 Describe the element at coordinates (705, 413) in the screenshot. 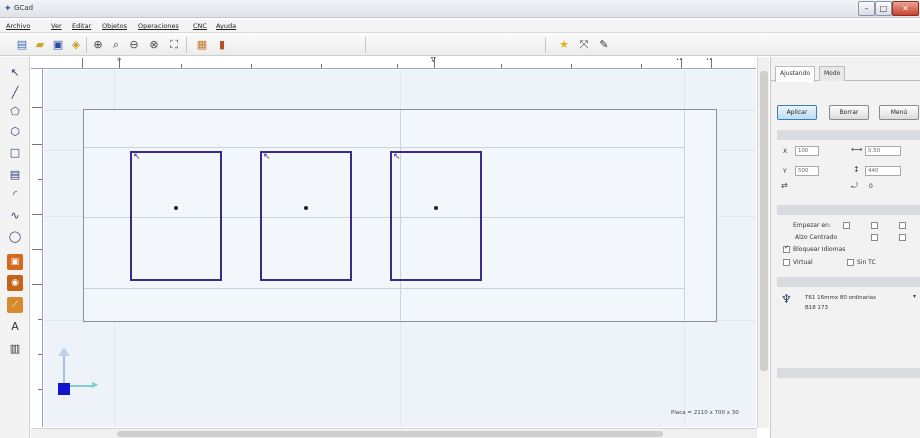

I see `dimension-readout: Placa = 2110 x 700 x 30` at that location.